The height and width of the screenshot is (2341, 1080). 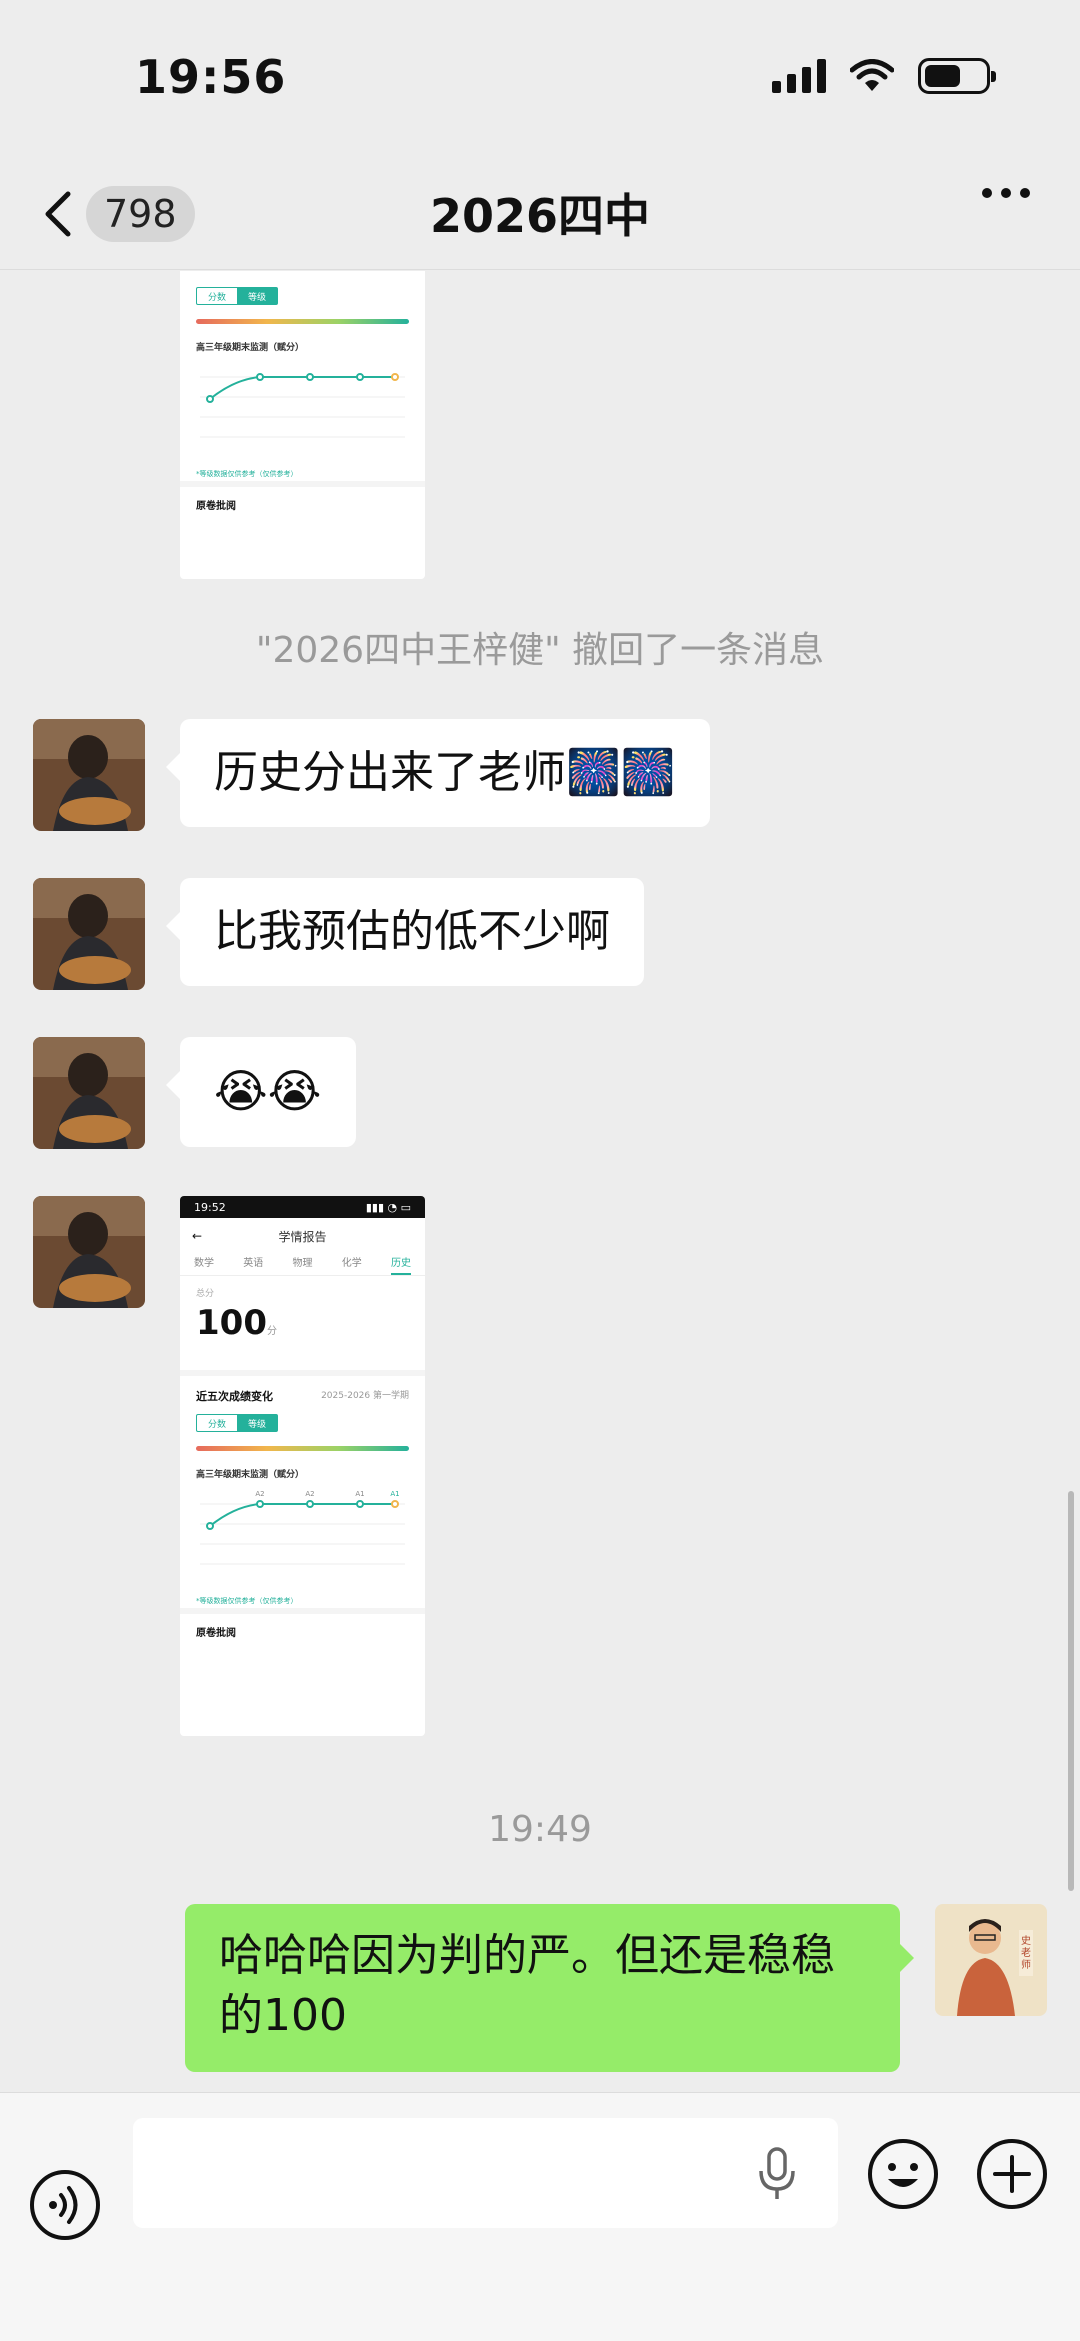 I want to click on input-bar, so click(x=540, y=2216).